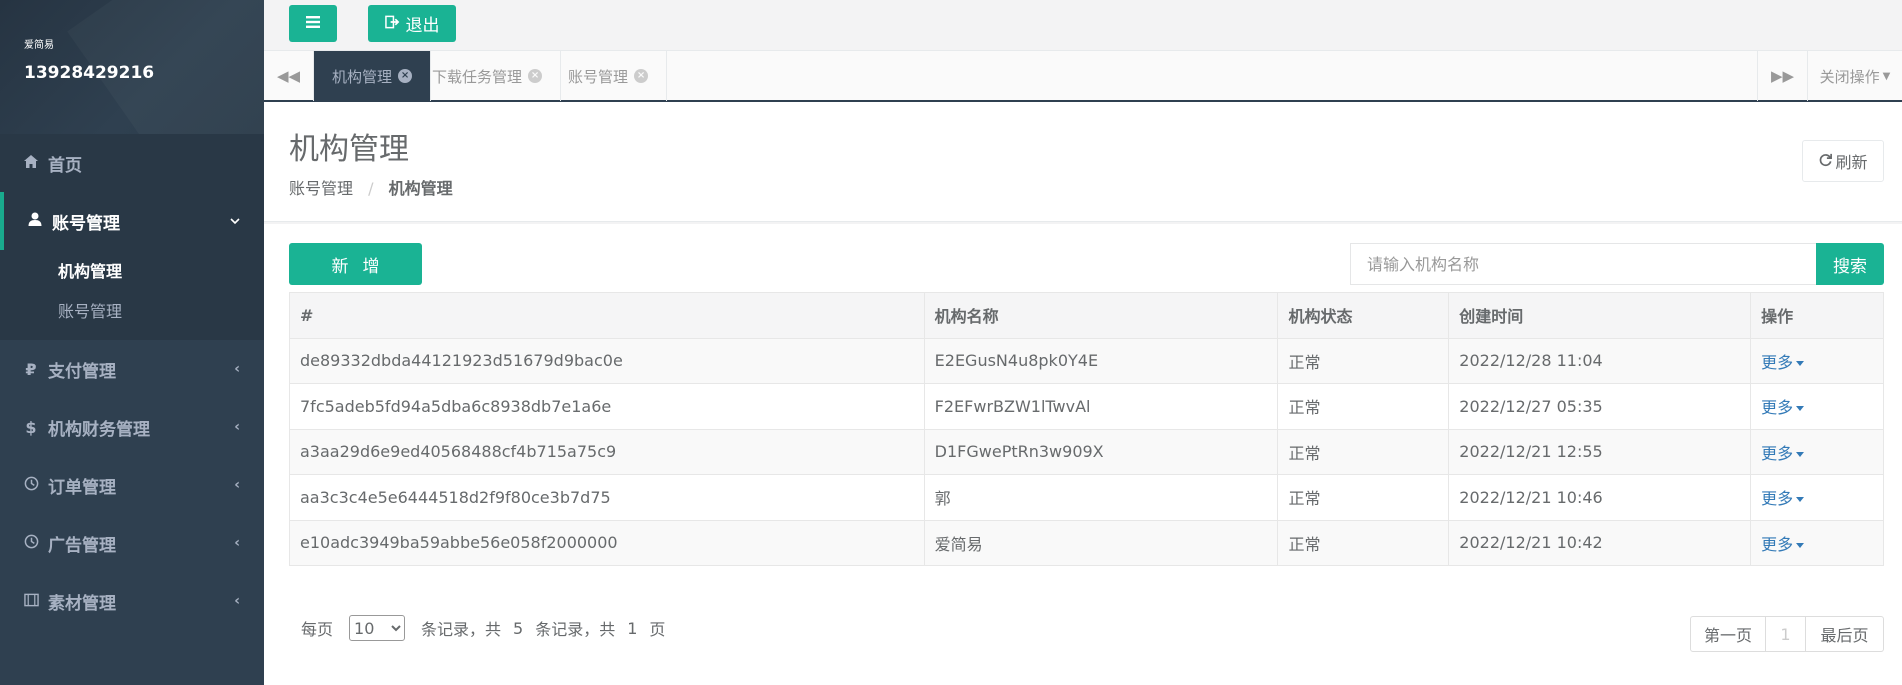 The height and width of the screenshot is (685, 1902). I want to click on menu-toggle-button, so click(313, 23).